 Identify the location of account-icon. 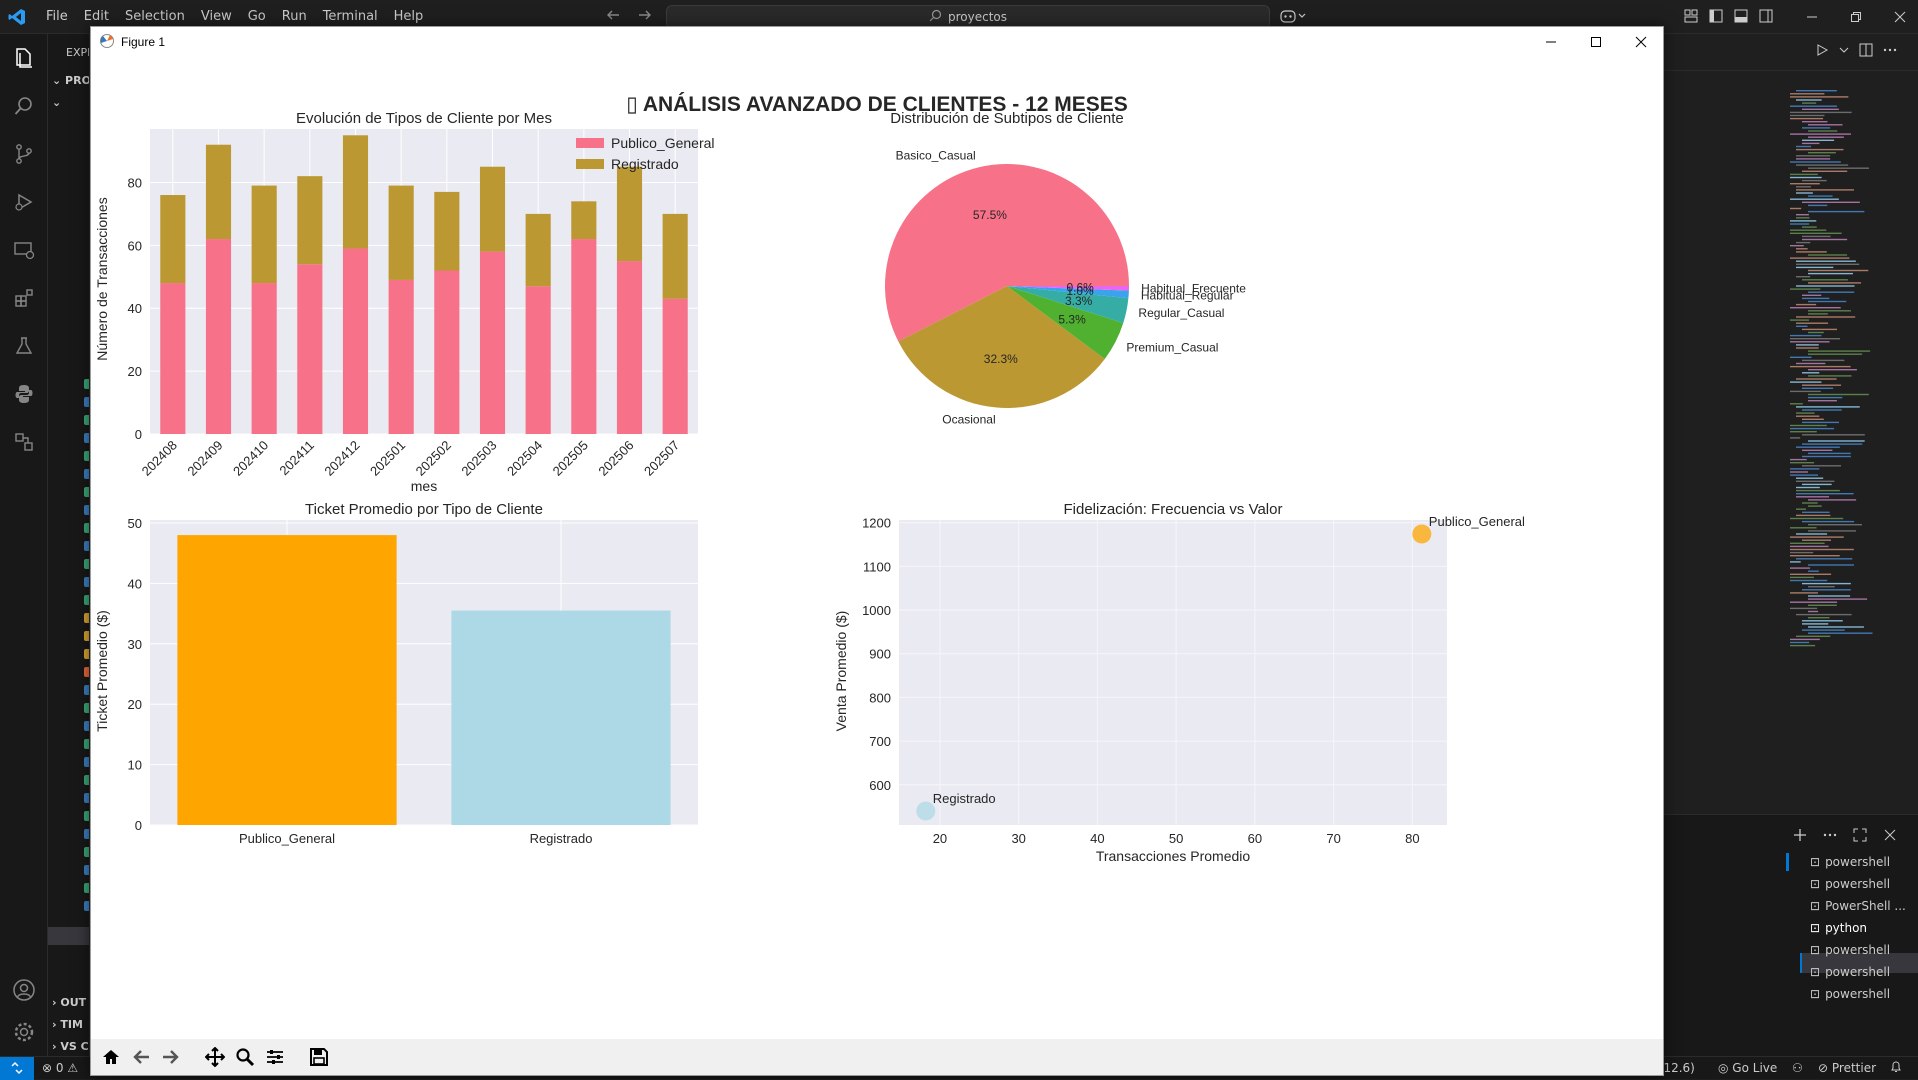
(24, 990).